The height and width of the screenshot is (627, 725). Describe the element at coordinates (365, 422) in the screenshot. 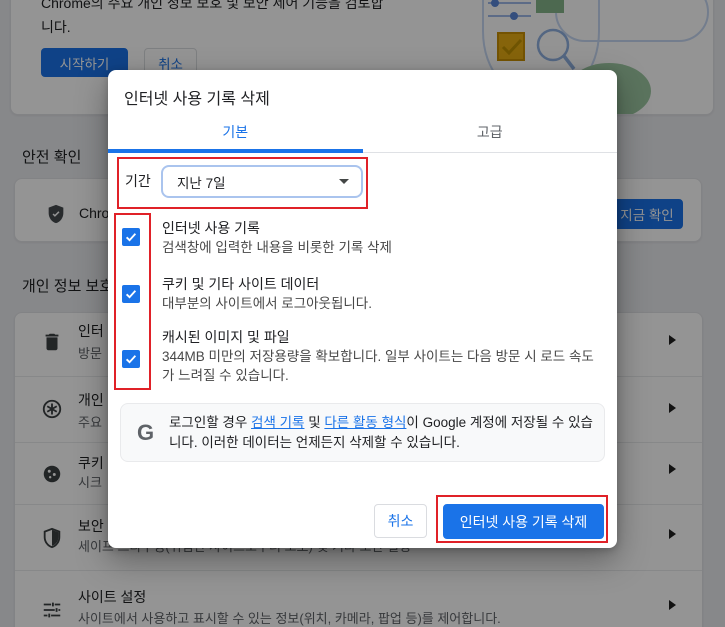

I see `other-activity-link: 다른 활동 형식` at that location.